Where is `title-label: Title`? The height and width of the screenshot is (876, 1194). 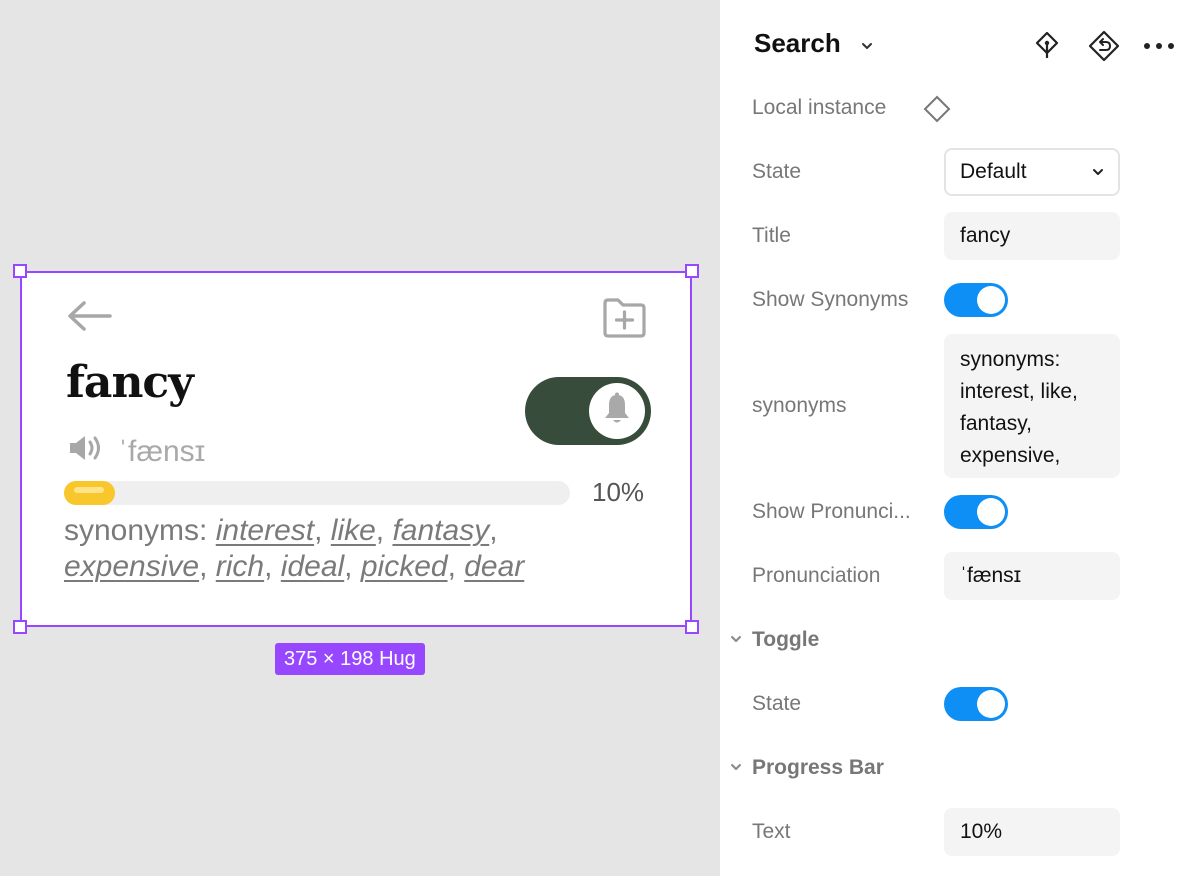 title-label: Title is located at coordinates (771, 235).